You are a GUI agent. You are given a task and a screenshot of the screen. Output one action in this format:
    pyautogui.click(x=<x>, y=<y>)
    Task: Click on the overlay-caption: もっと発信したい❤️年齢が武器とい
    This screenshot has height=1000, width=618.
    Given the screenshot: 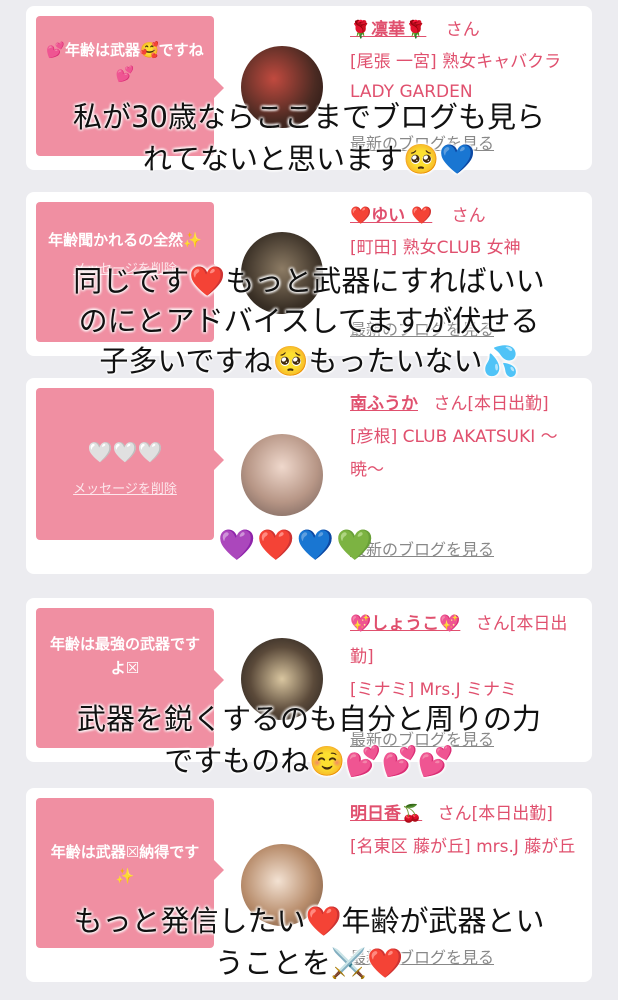 What is the action you would take?
    pyautogui.click(x=309, y=921)
    